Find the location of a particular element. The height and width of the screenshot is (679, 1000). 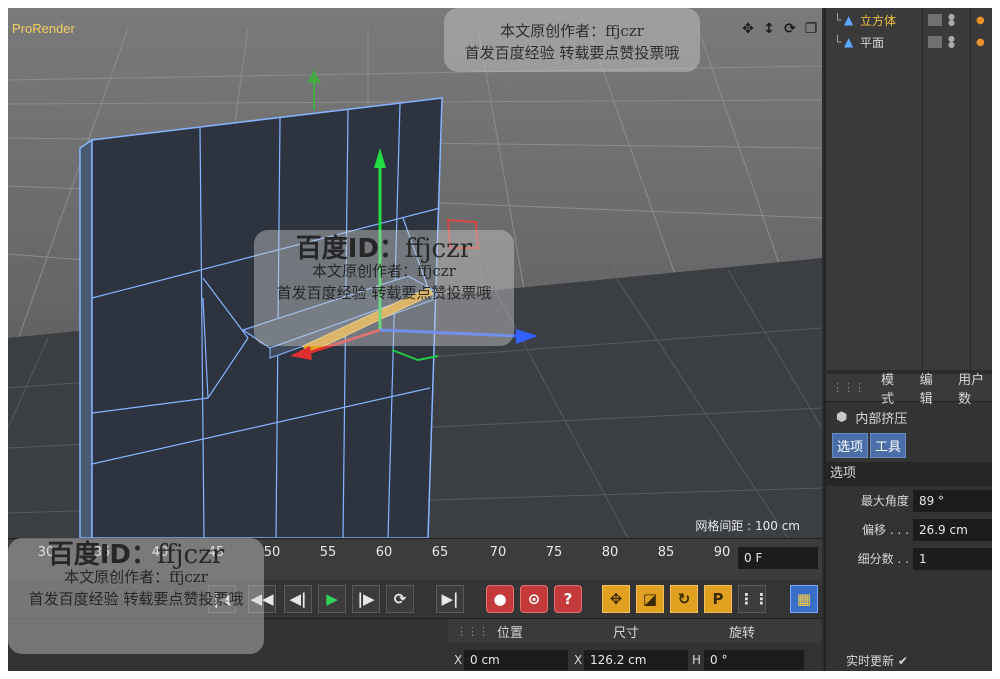

section-options-header: 选项 is located at coordinates (909, 474).